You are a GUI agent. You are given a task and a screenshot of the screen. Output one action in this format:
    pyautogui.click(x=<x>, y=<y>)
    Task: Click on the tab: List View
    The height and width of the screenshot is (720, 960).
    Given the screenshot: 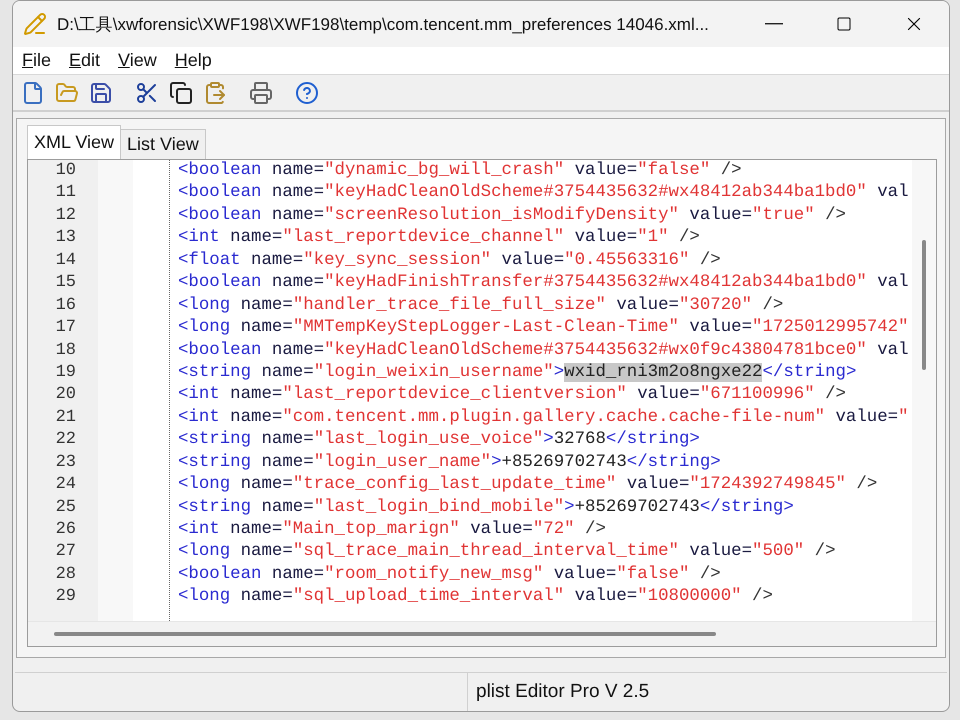 What is the action you would take?
    pyautogui.click(x=163, y=144)
    